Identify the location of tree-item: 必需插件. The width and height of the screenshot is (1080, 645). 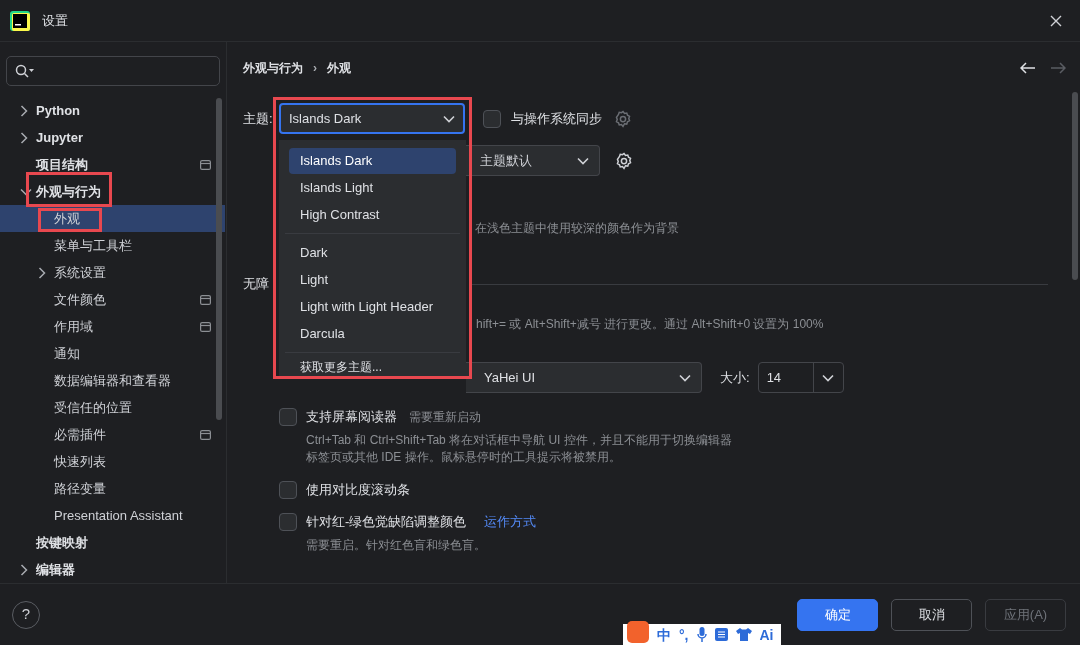
(112, 434).